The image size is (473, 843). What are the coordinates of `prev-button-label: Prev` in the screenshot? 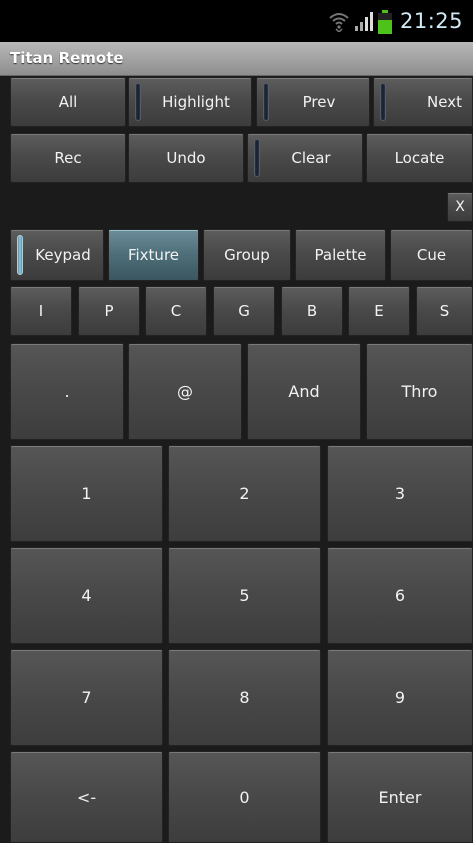 It's located at (319, 102).